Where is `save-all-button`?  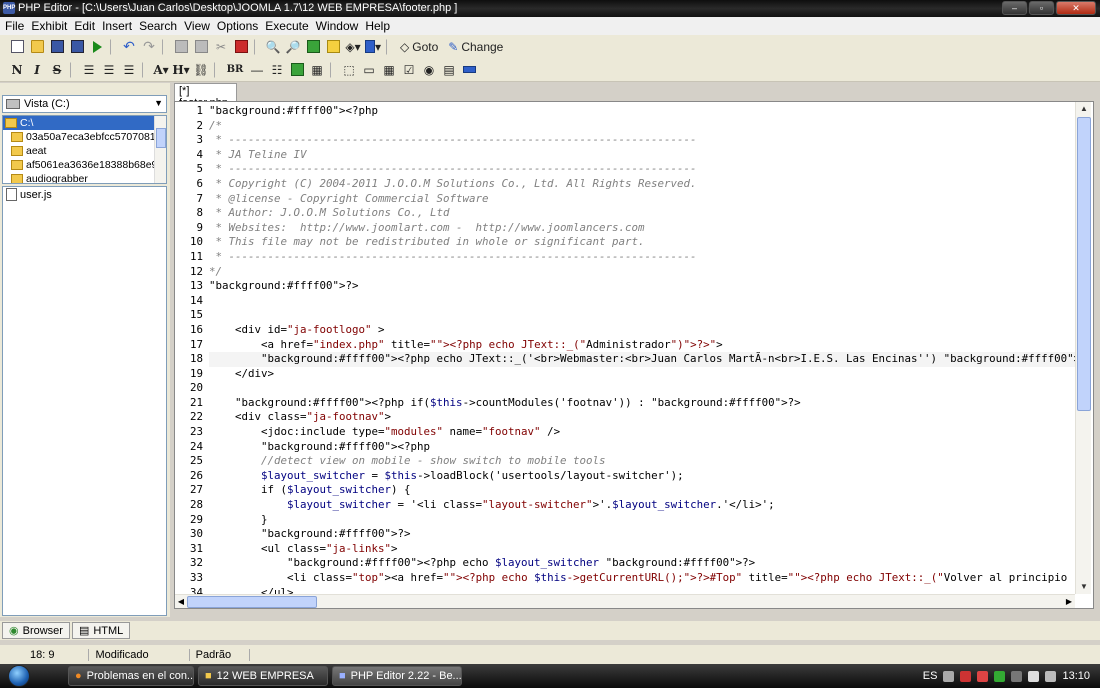 save-all-button is located at coordinates (77, 47).